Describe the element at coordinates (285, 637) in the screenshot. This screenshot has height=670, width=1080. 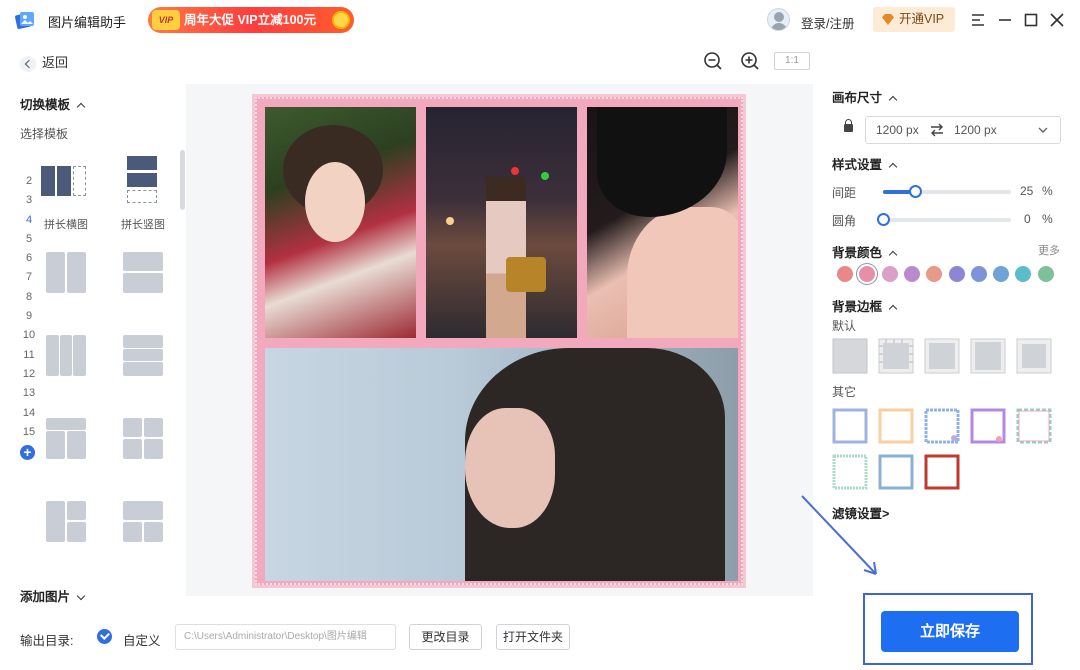
I see `output-path-field: C:\Users\Administrator\Desktop\图片编辑` at that location.